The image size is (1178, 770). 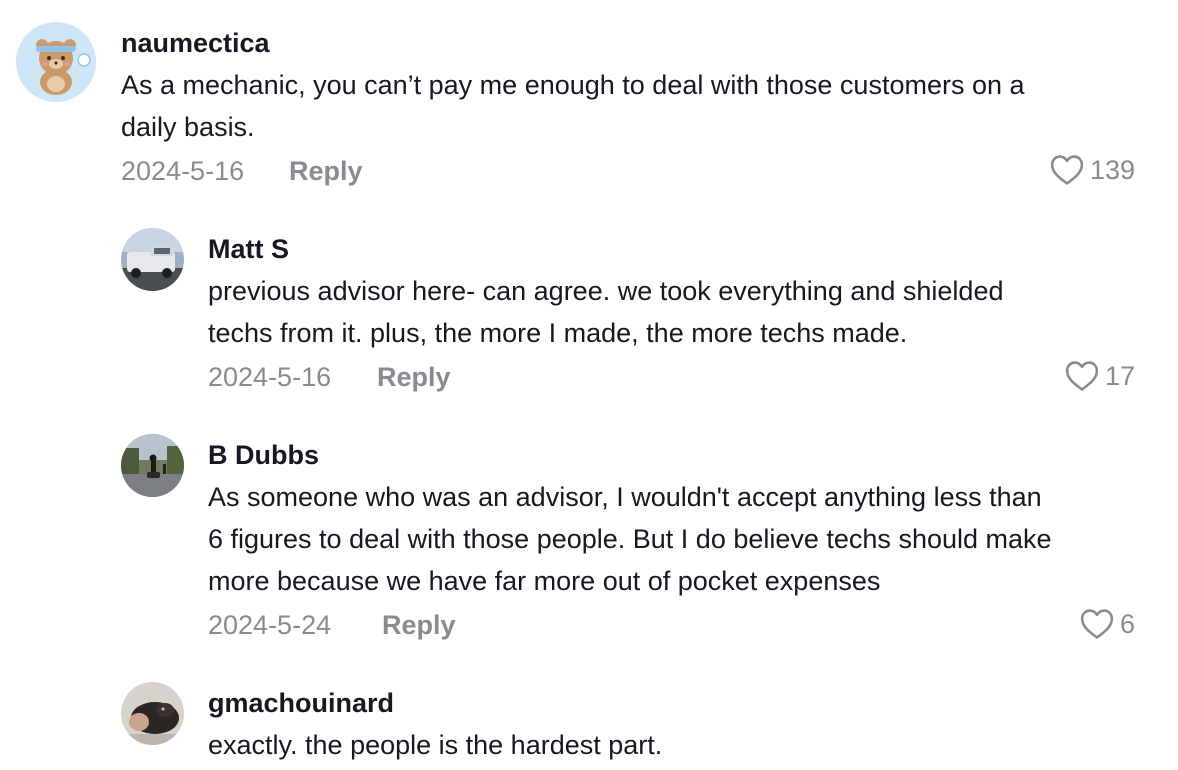 What do you see at coordinates (263, 455) in the screenshot?
I see `comment-username: B Dubbs` at bounding box center [263, 455].